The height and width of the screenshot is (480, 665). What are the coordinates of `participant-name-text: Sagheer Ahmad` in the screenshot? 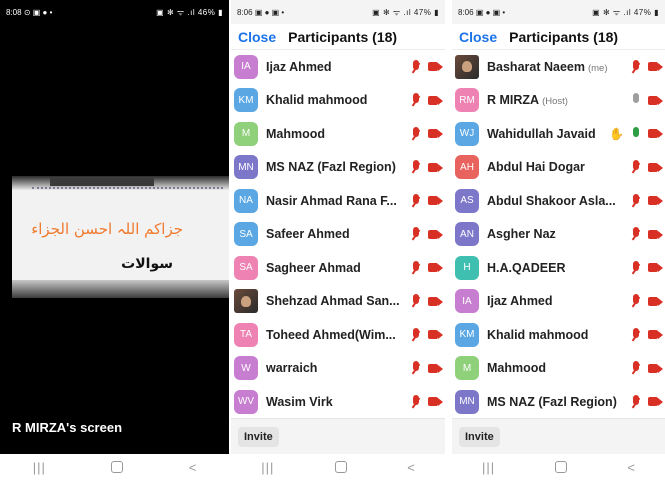 It's located at (313, 267).